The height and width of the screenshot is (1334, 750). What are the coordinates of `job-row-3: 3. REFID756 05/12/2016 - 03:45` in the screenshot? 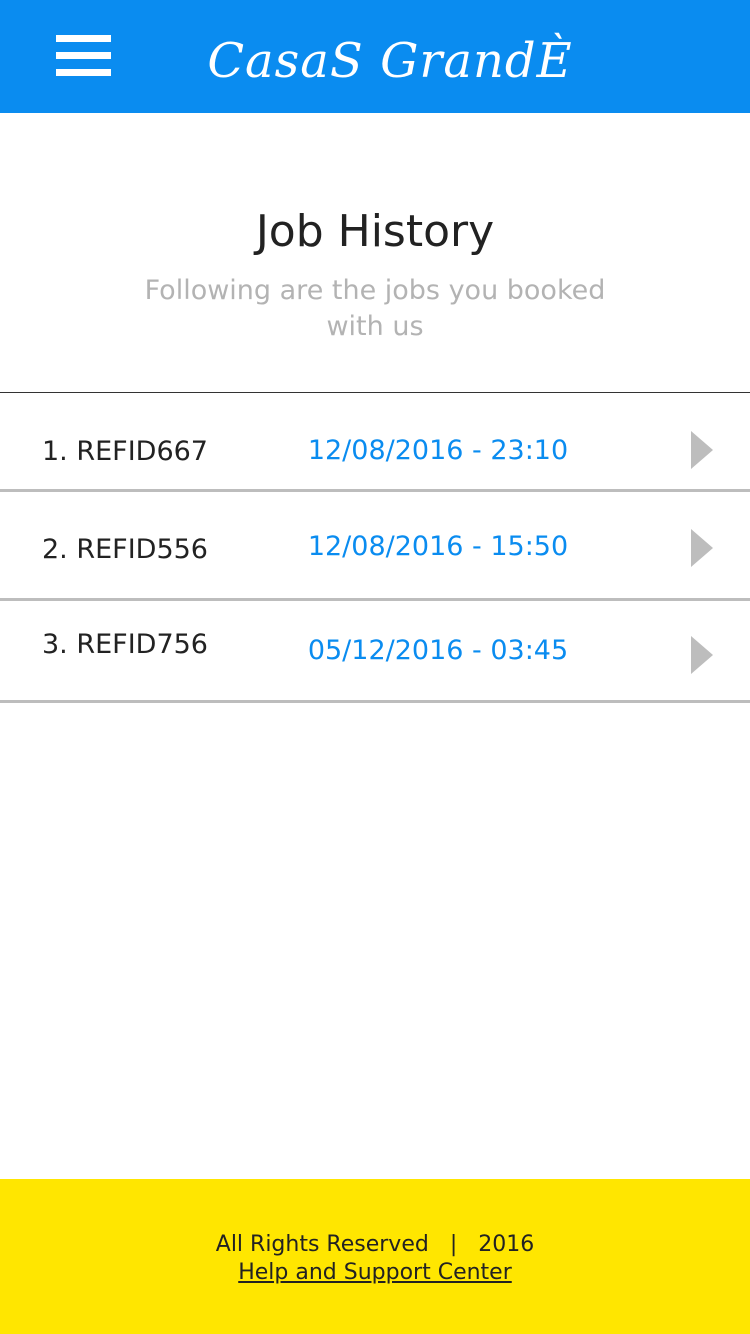 It's located at (375, 652).